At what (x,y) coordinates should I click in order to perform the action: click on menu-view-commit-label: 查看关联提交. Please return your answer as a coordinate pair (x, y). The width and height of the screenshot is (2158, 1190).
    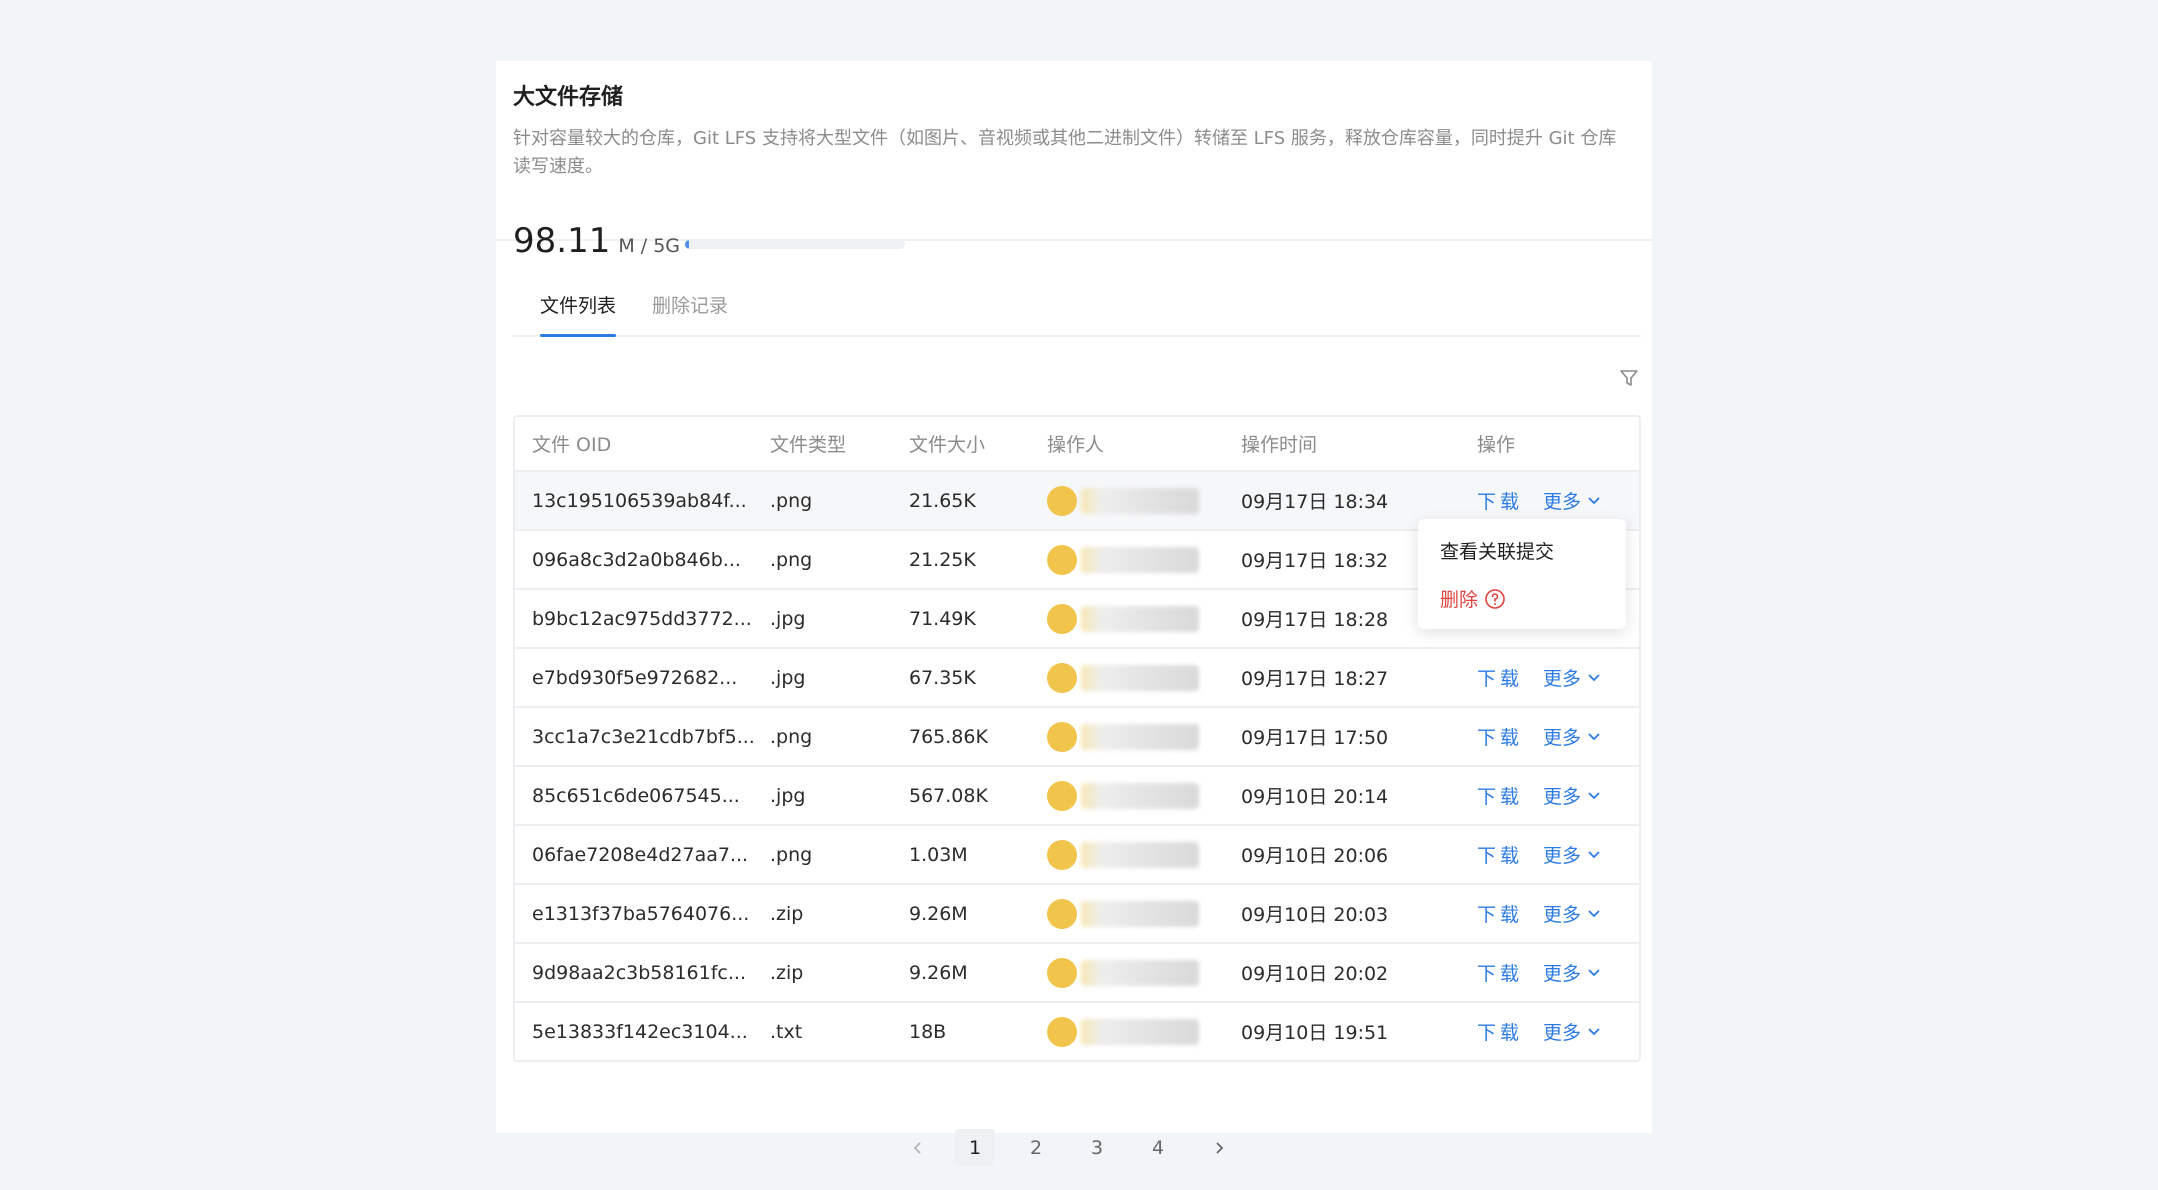
    Looking at the image, I should click on (1497, 550).